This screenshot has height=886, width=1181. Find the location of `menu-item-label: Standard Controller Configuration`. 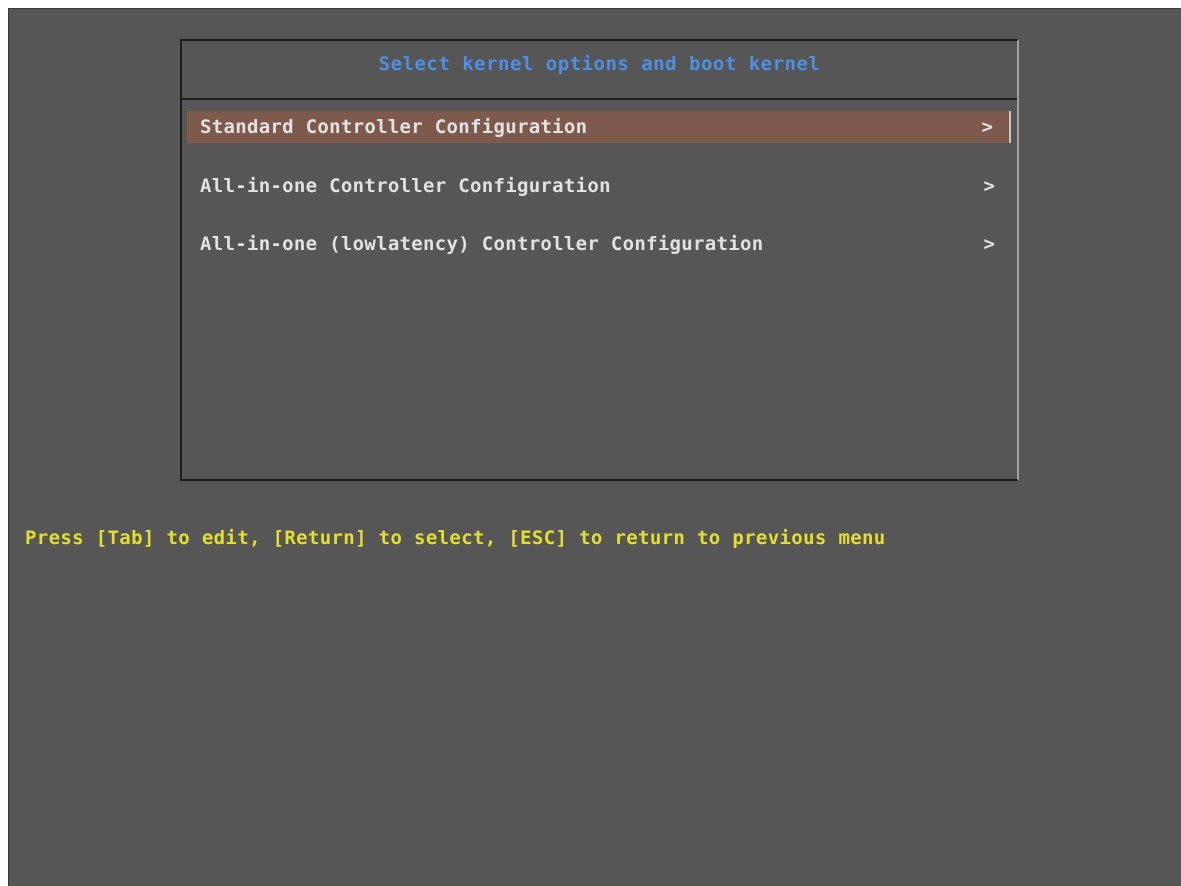

menu-item-label: Standard Controller Configuration is located at coordinates (394, 127).